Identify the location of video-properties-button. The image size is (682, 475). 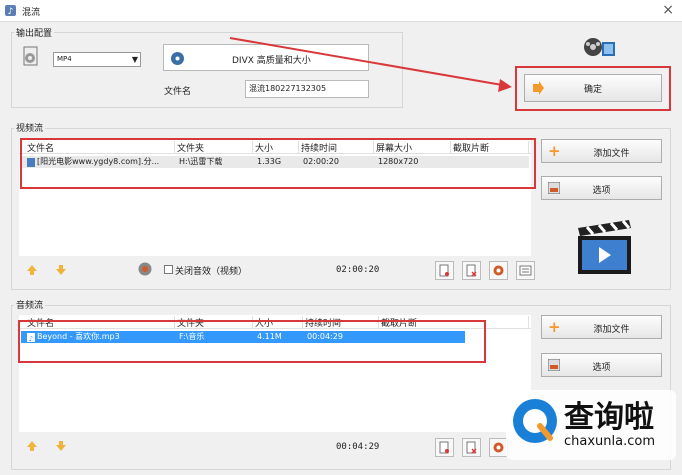
(525, 270).